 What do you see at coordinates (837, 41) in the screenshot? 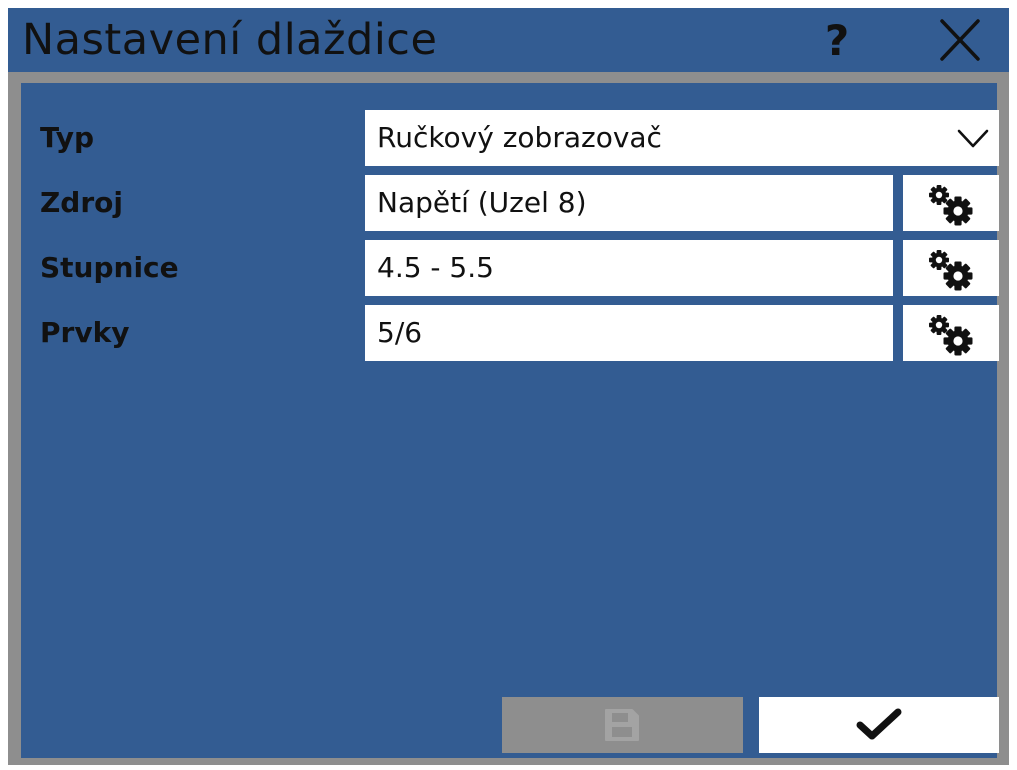
I see `help-button: ?` at bounding box center [837, 41].